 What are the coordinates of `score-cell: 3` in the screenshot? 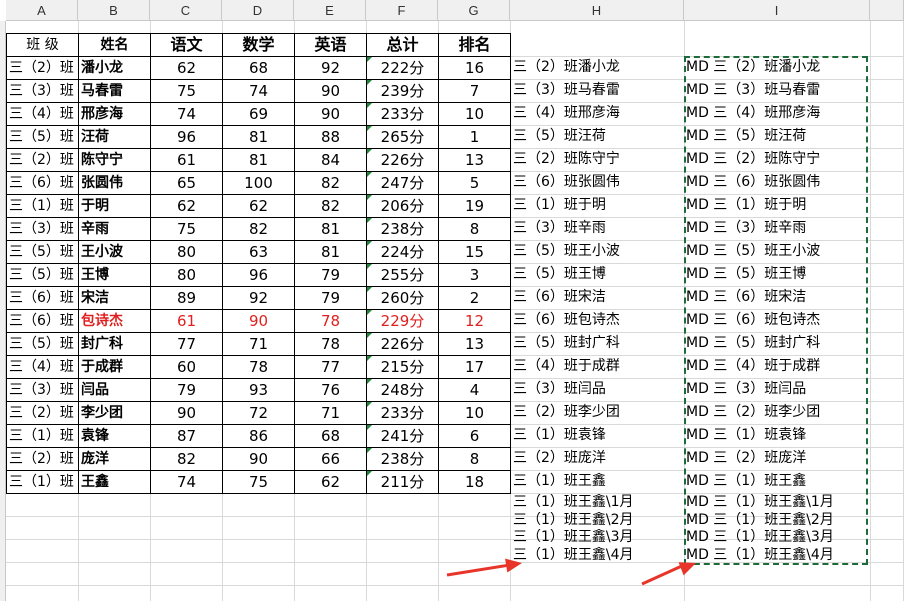 It's located at (474, 275).